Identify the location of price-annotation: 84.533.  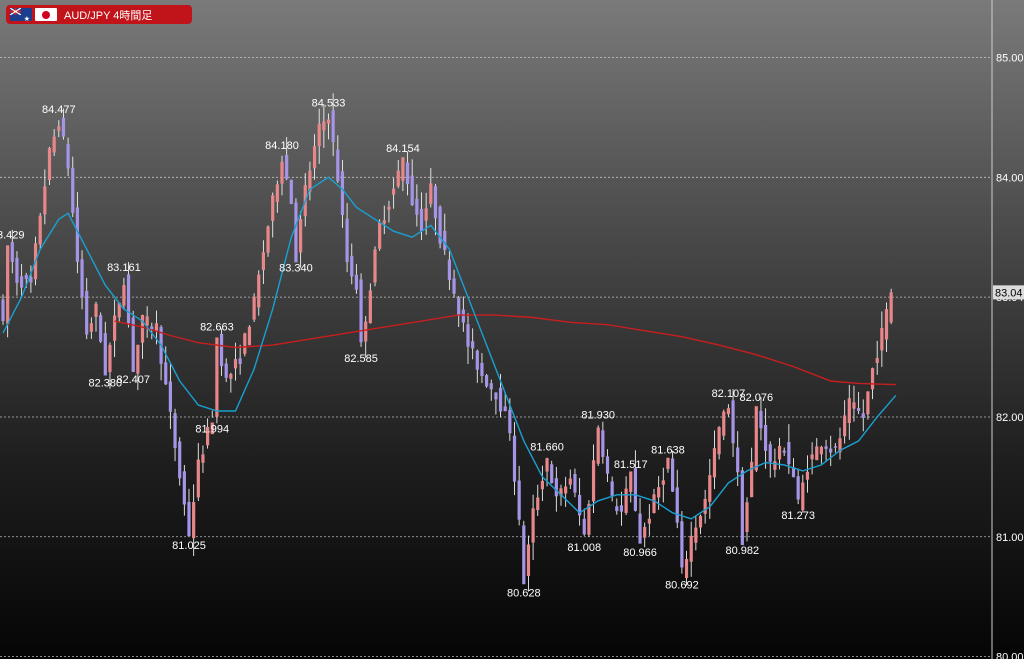
(329, 103).